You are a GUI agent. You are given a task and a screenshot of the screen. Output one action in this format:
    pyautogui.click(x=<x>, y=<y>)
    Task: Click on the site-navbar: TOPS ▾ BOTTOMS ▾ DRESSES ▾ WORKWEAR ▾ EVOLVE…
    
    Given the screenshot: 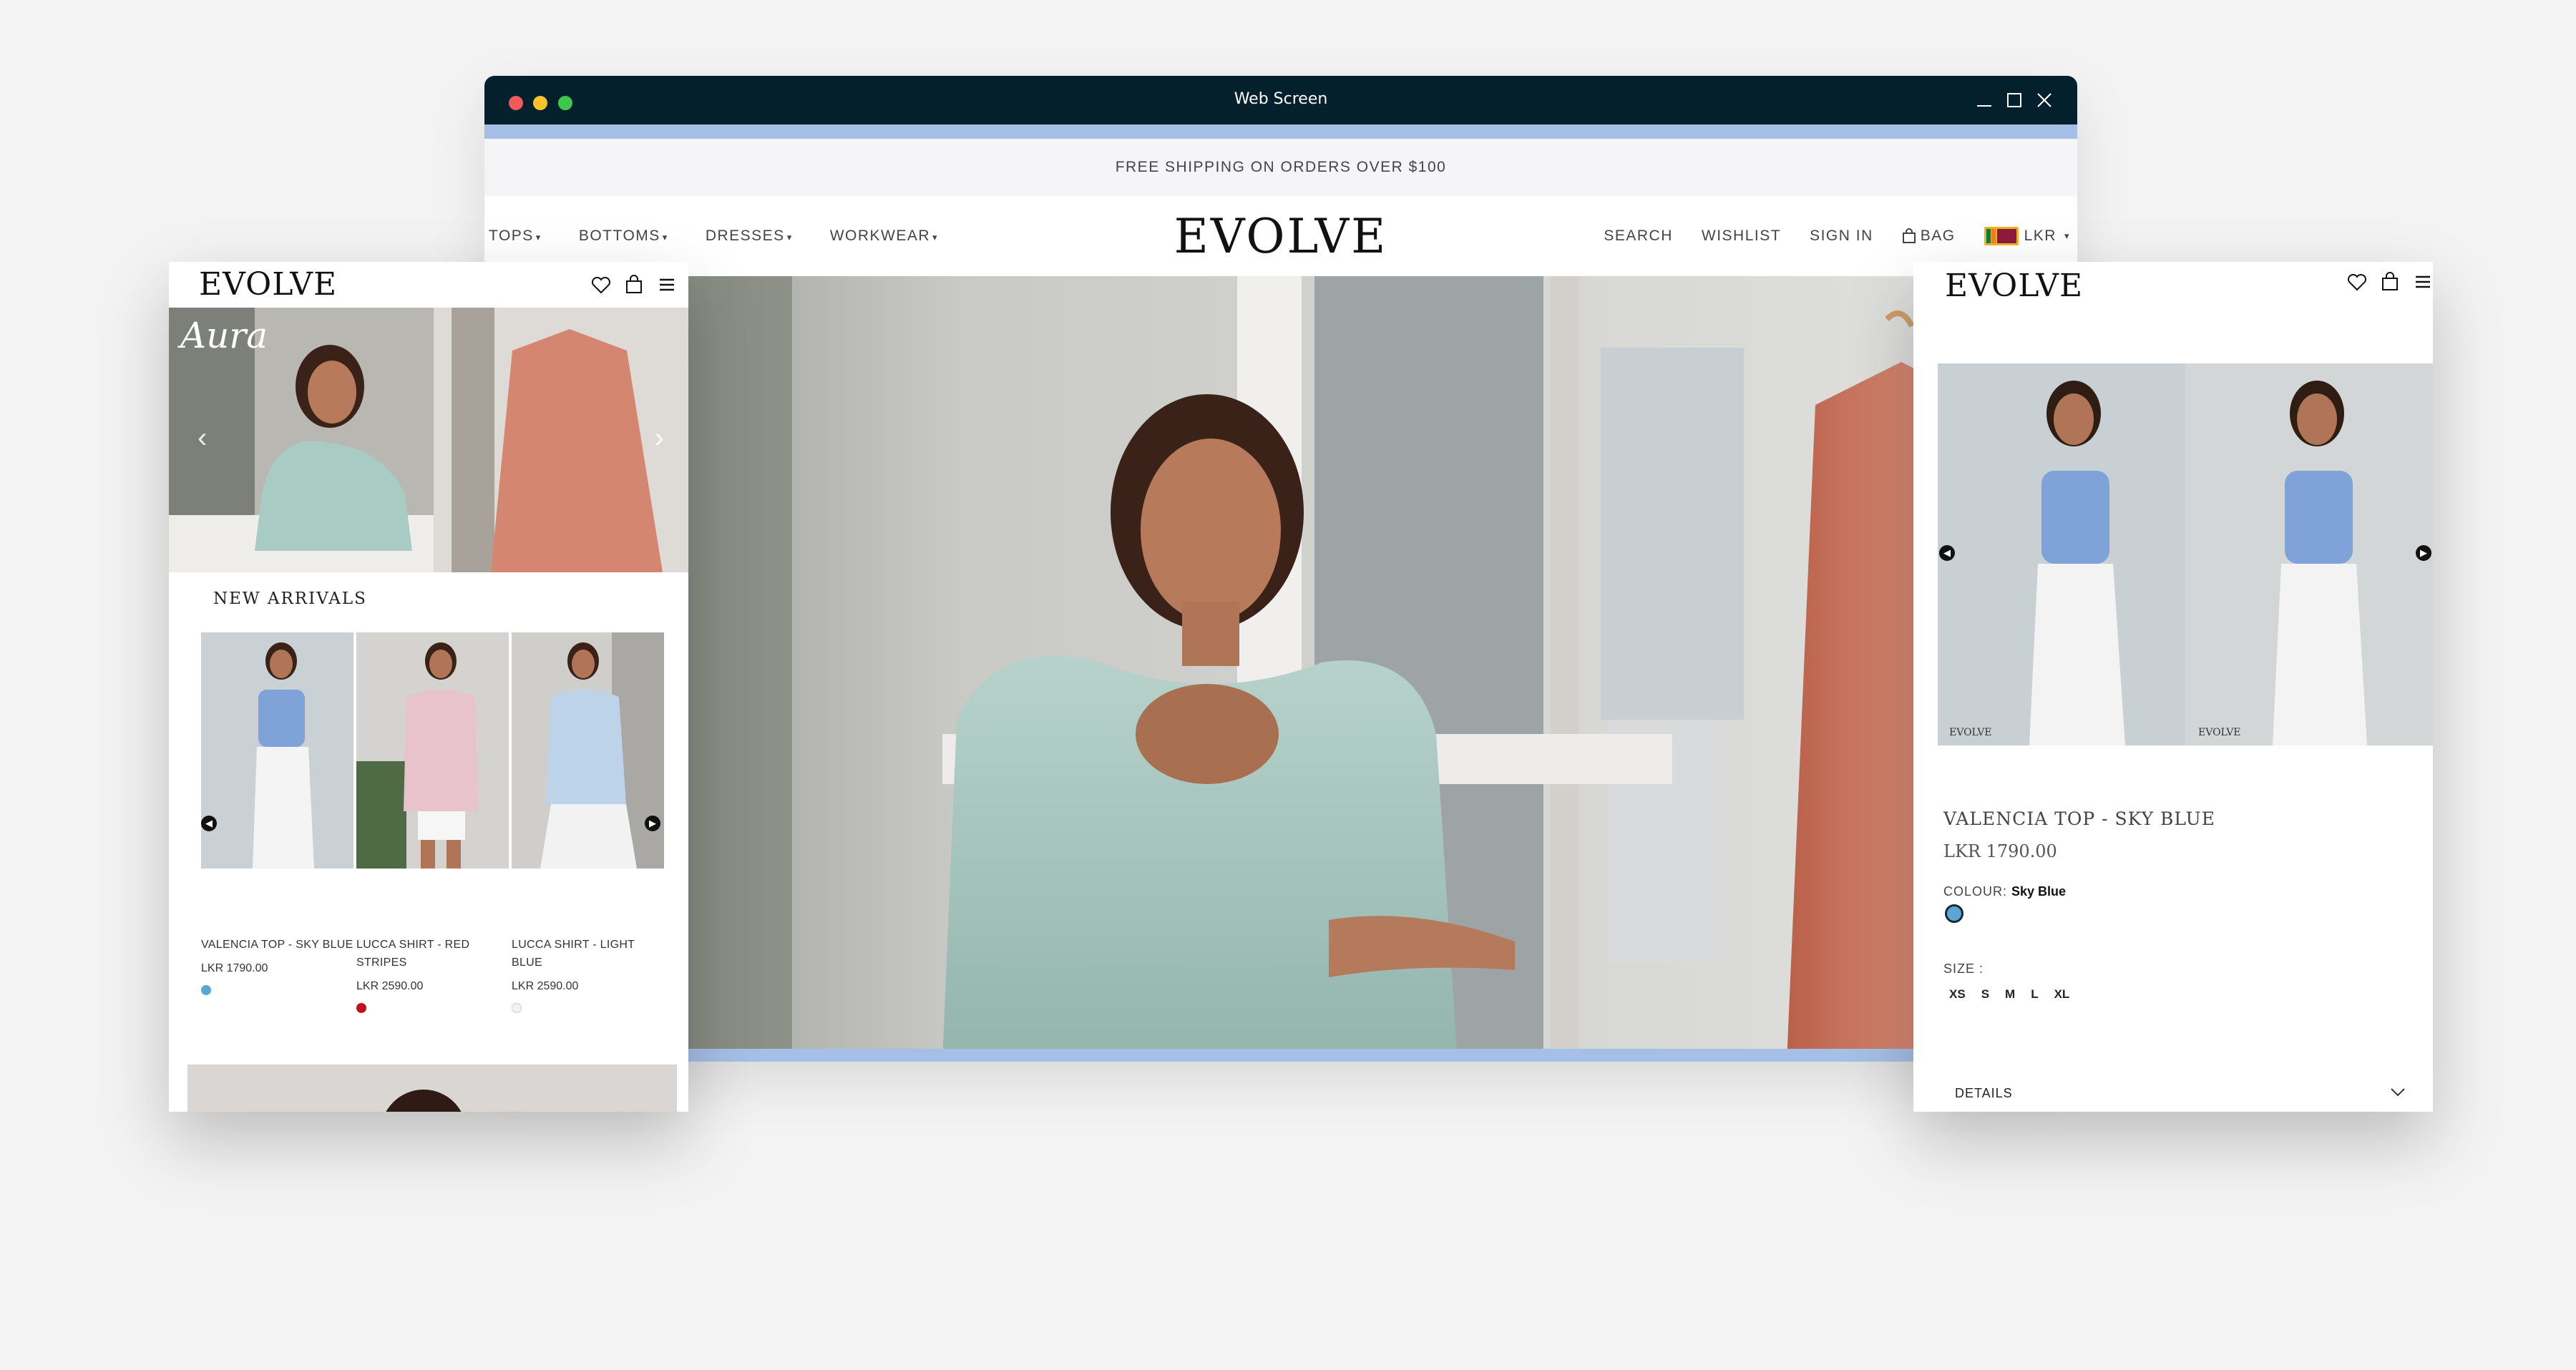 What is the action you would take?
    pyautogui.click(x=1280, y=236)
    